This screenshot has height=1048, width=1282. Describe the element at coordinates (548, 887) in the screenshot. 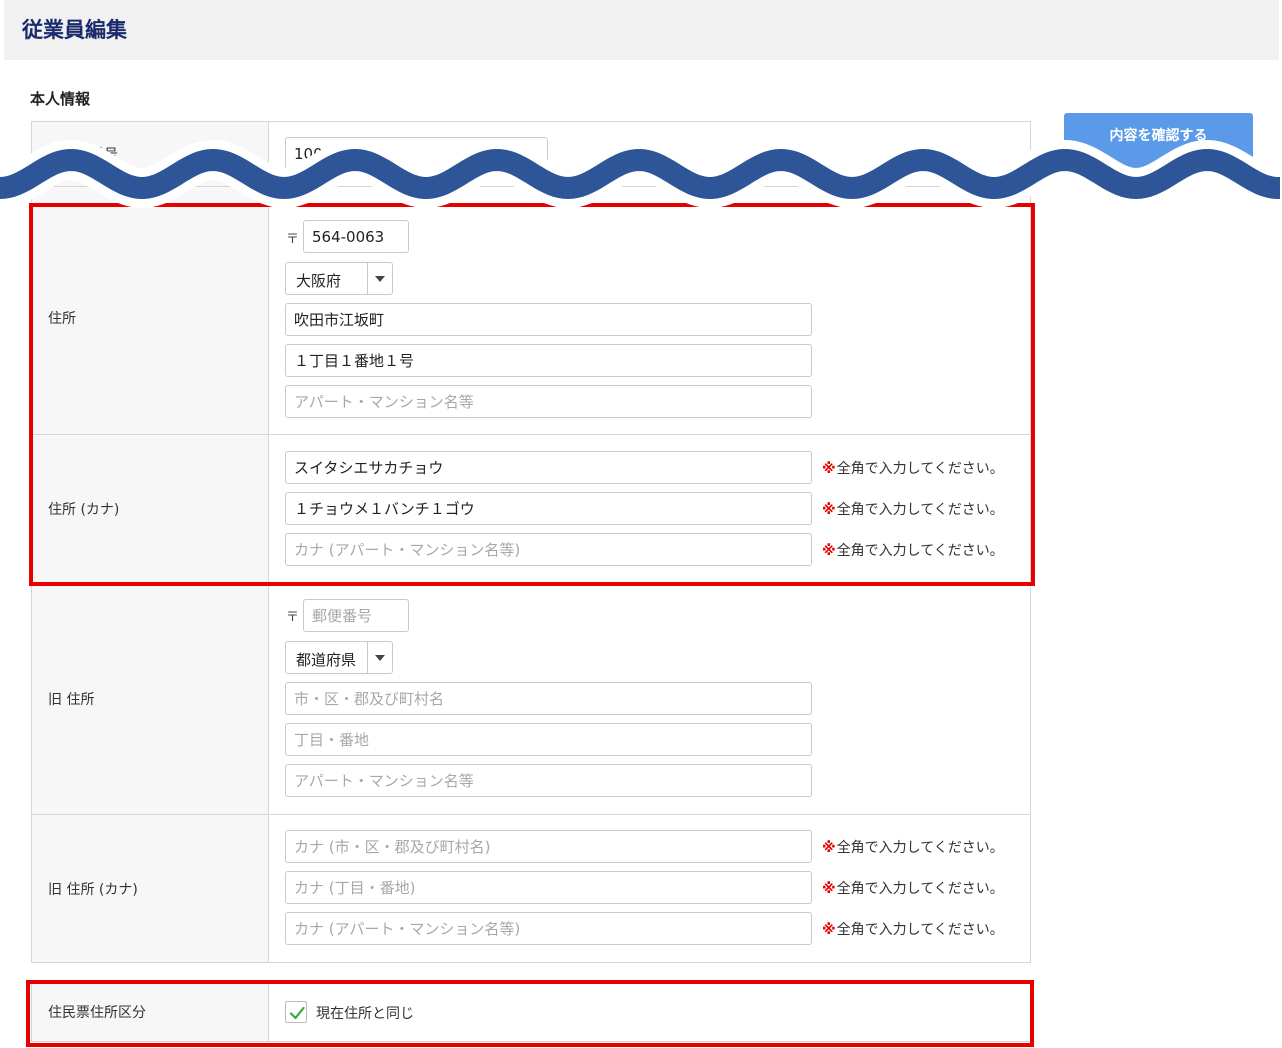

I see `old-street-kana-input` at that location.